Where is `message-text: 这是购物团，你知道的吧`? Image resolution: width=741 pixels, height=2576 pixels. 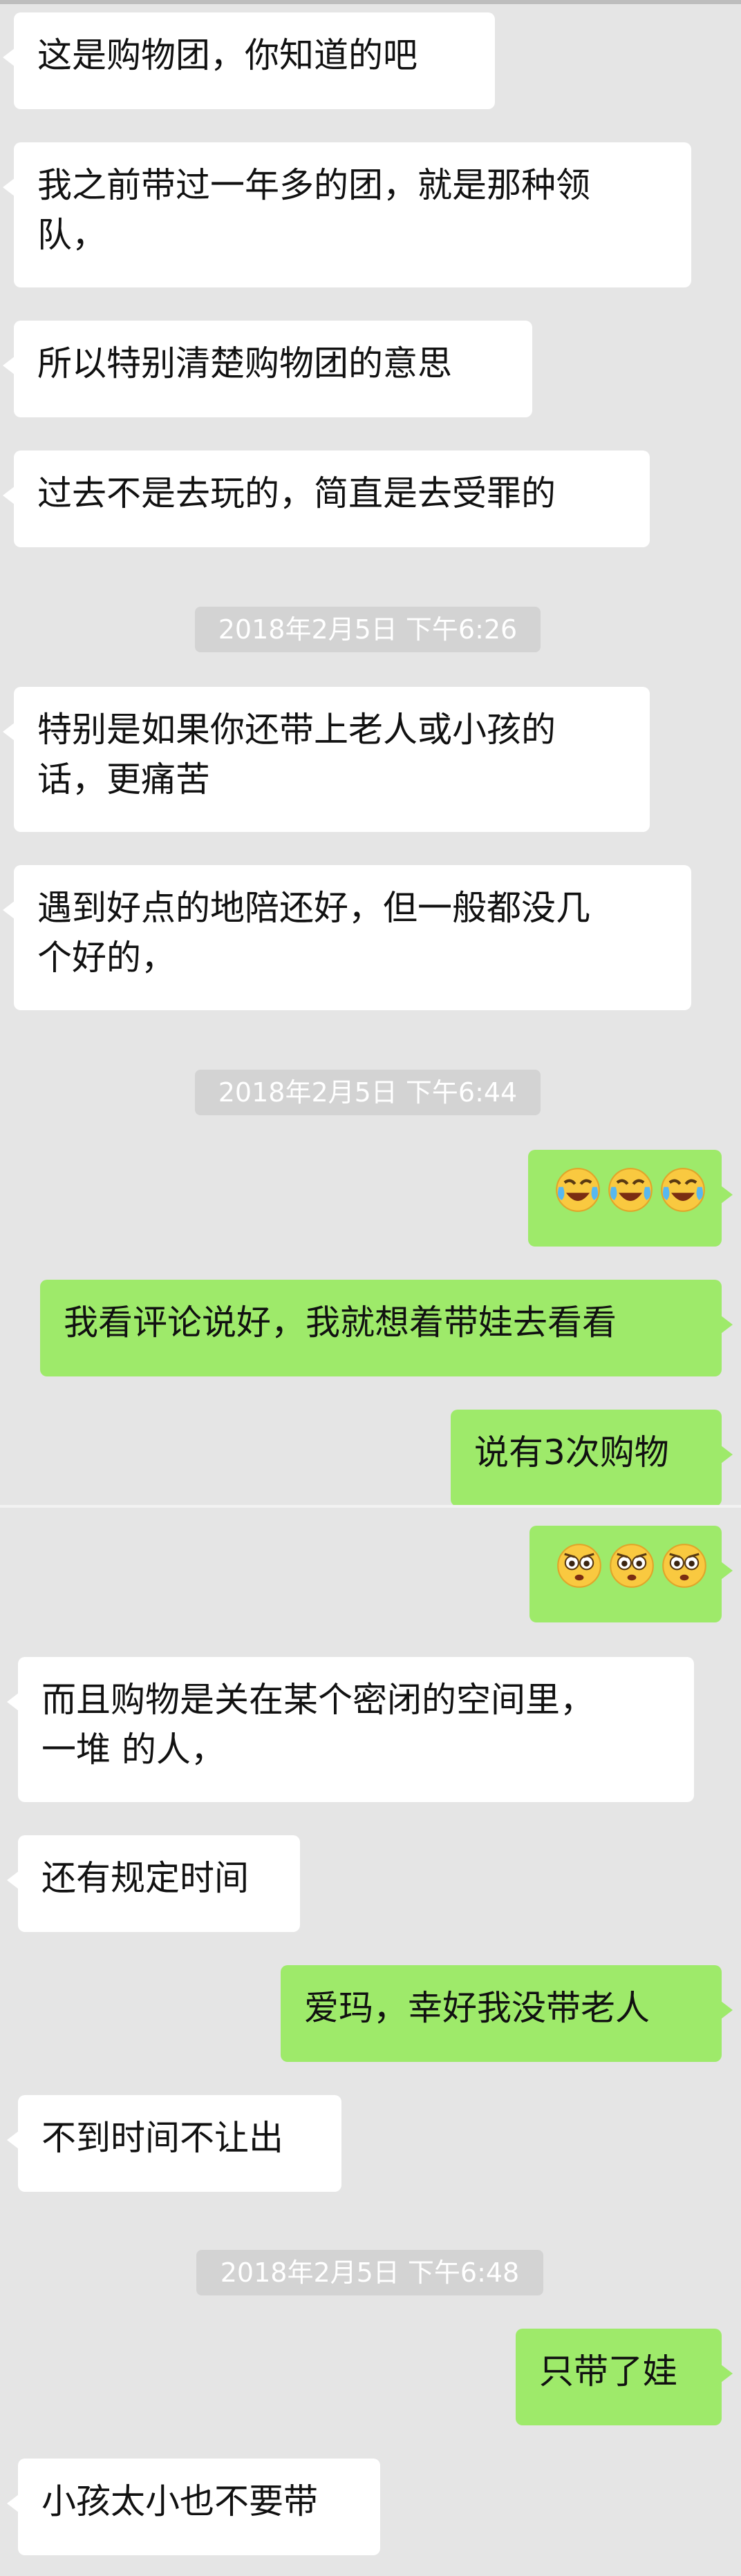
message-text: 这是购物团，你知道的吧 is located at coordinates (227, 55).